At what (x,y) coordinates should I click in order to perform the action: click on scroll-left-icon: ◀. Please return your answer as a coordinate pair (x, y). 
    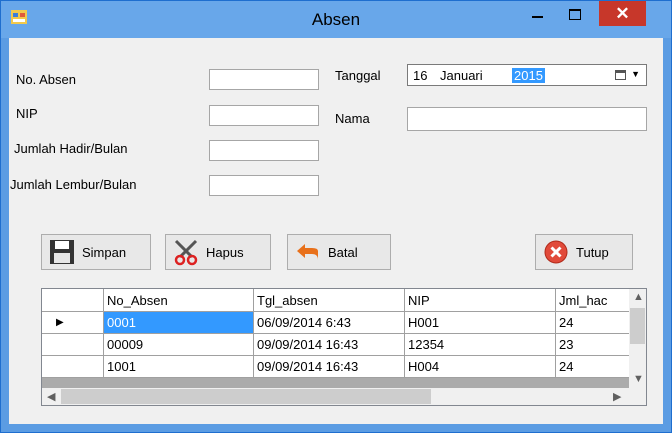
    Looking at the image, I should click on (51, 396).